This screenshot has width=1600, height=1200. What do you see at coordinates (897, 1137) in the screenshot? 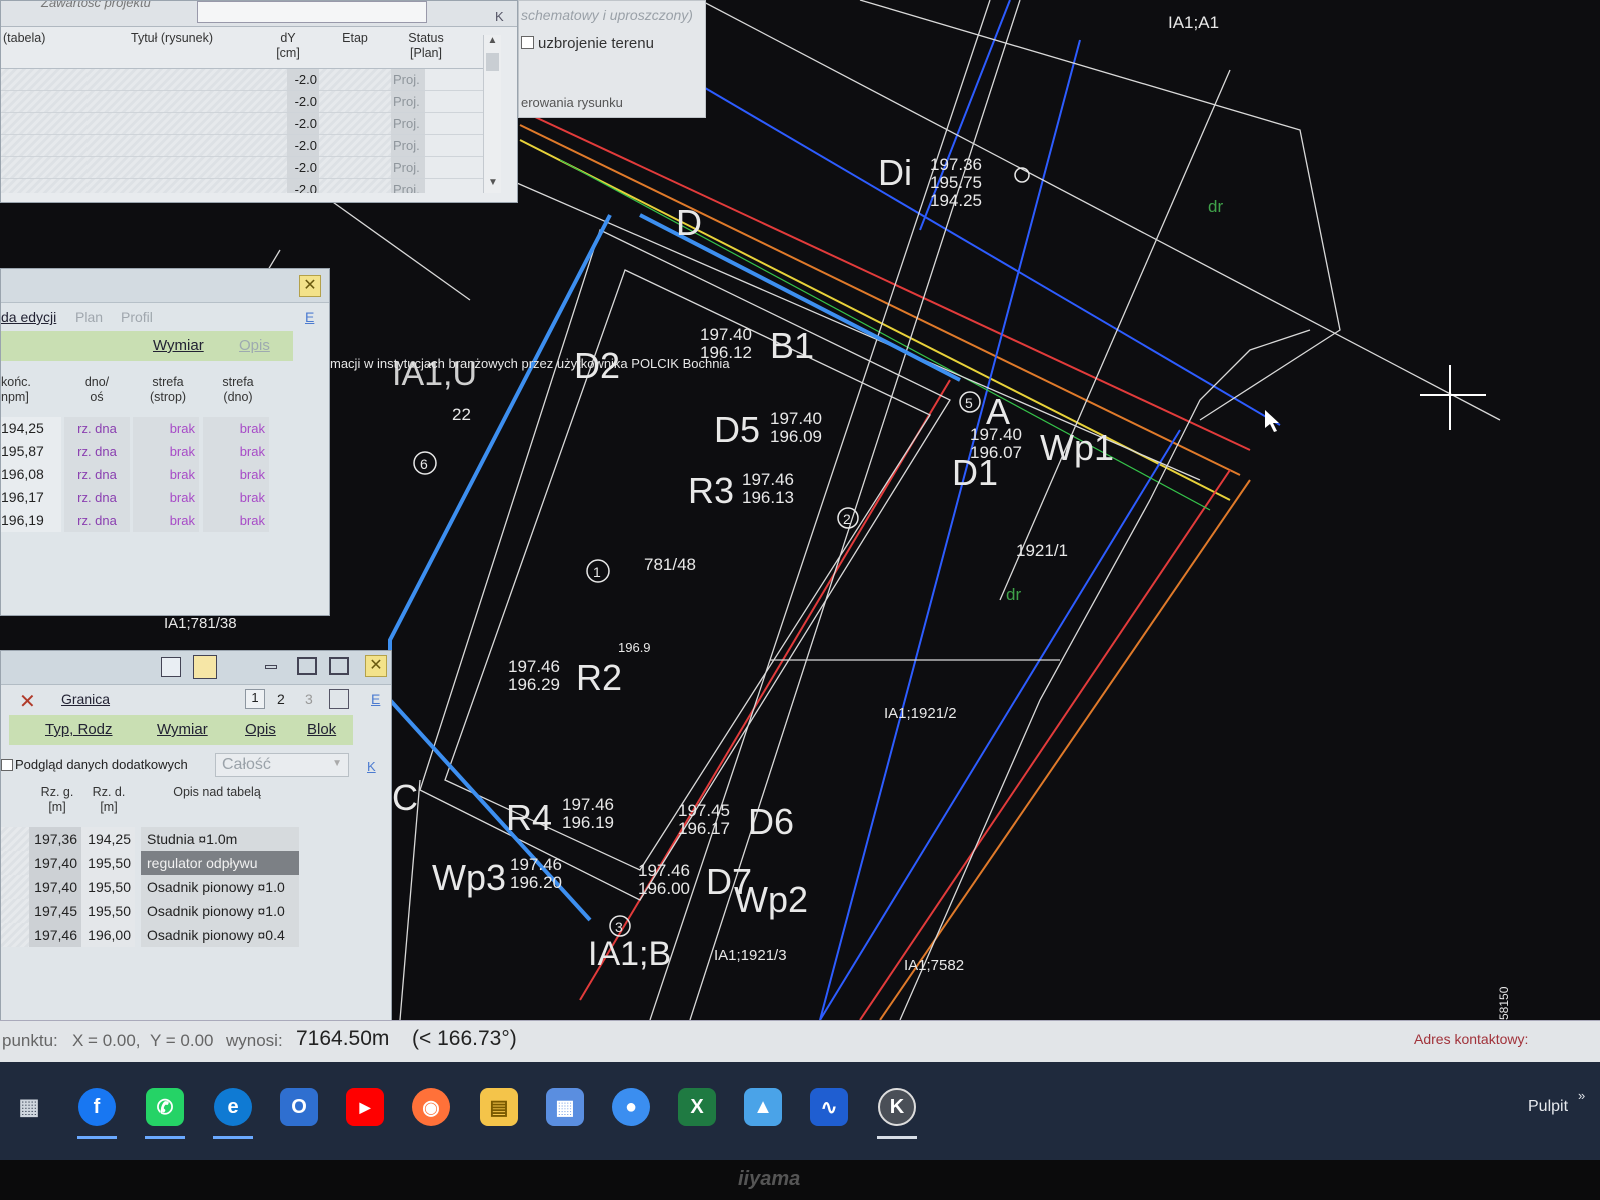
I see `taskbar-active-cad` at bounding box center [897, 1137].